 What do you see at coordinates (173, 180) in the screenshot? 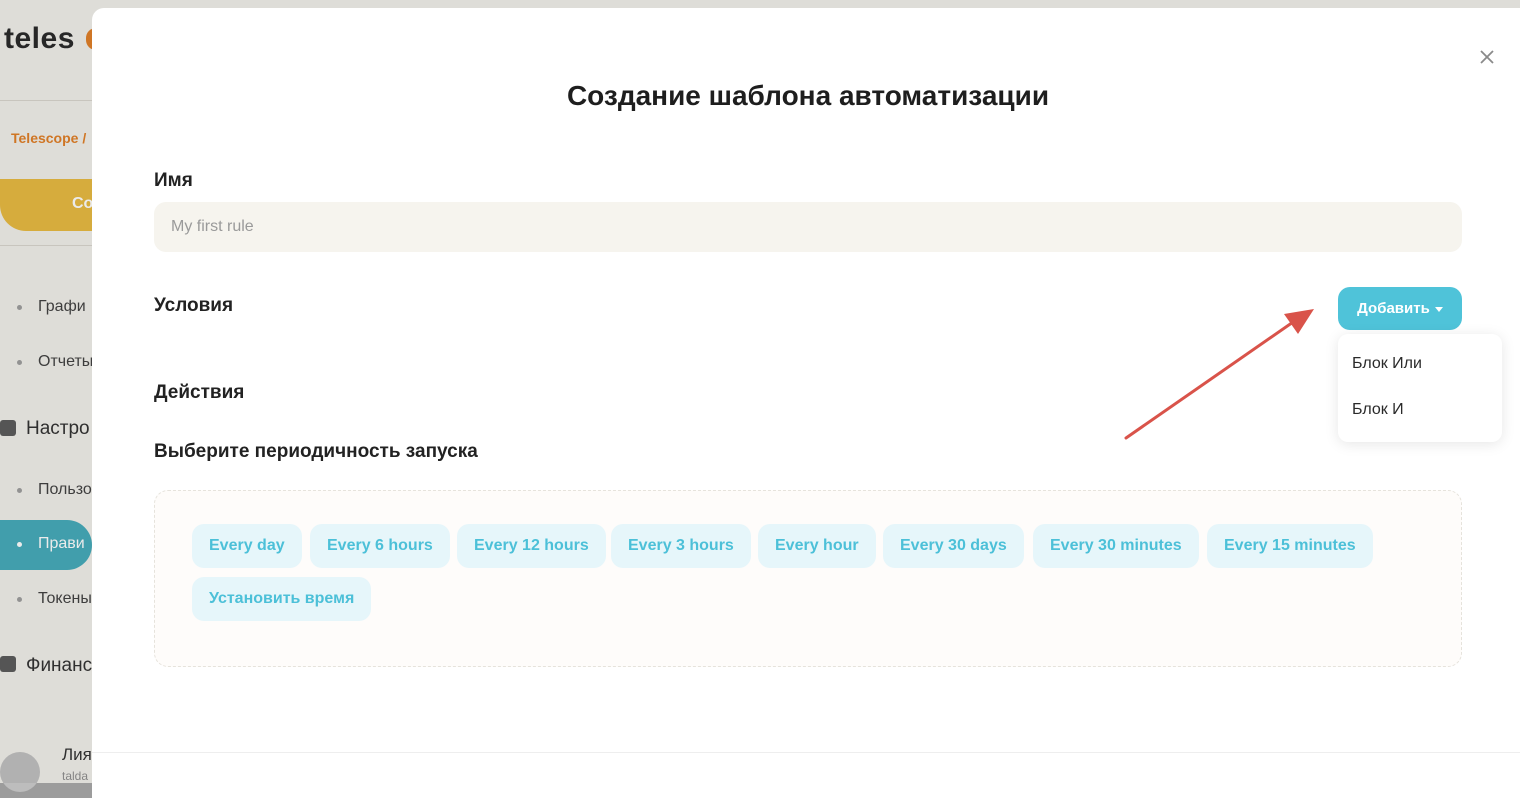
I see `name-label: Имя` at bounding box center [173, 180].